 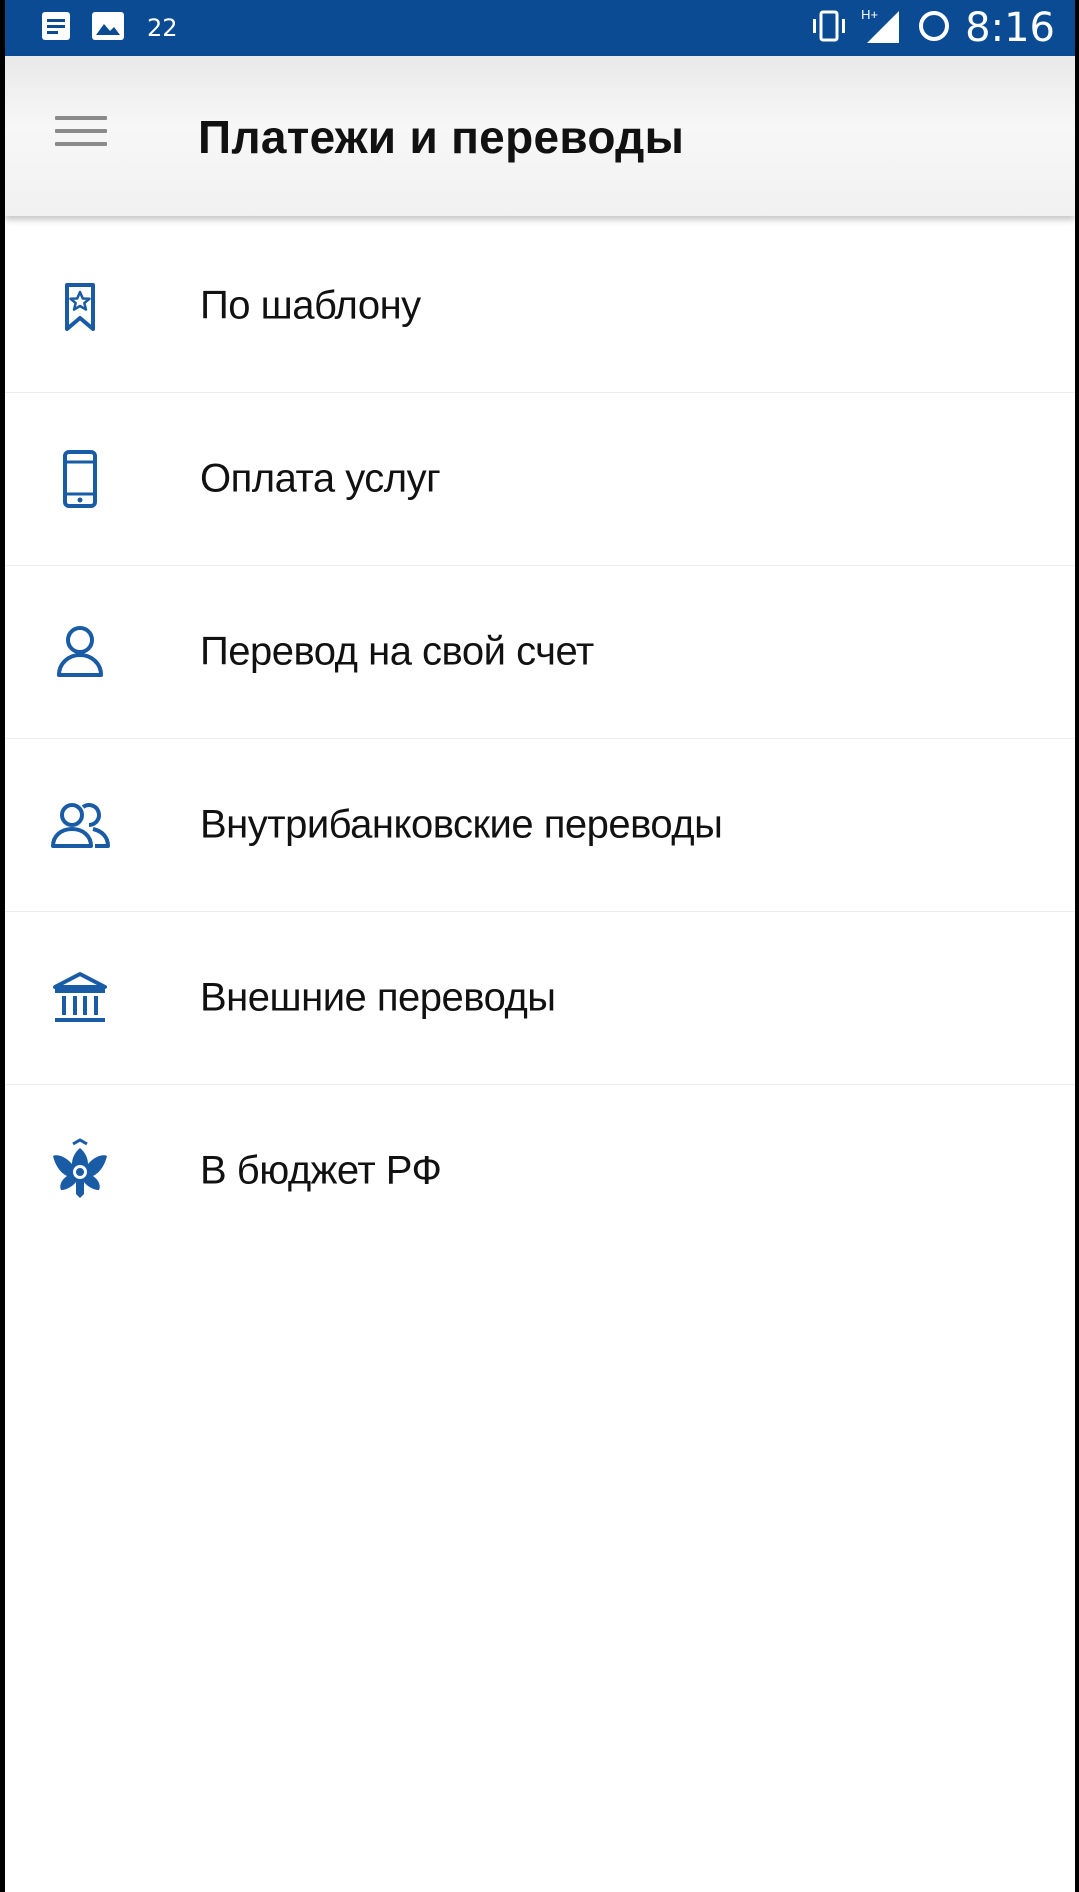 What do you see at coordinates (378, 997) in the screenshot?
I see `menu-item-label: Внешние переводы` at bounding box center [378, 997].